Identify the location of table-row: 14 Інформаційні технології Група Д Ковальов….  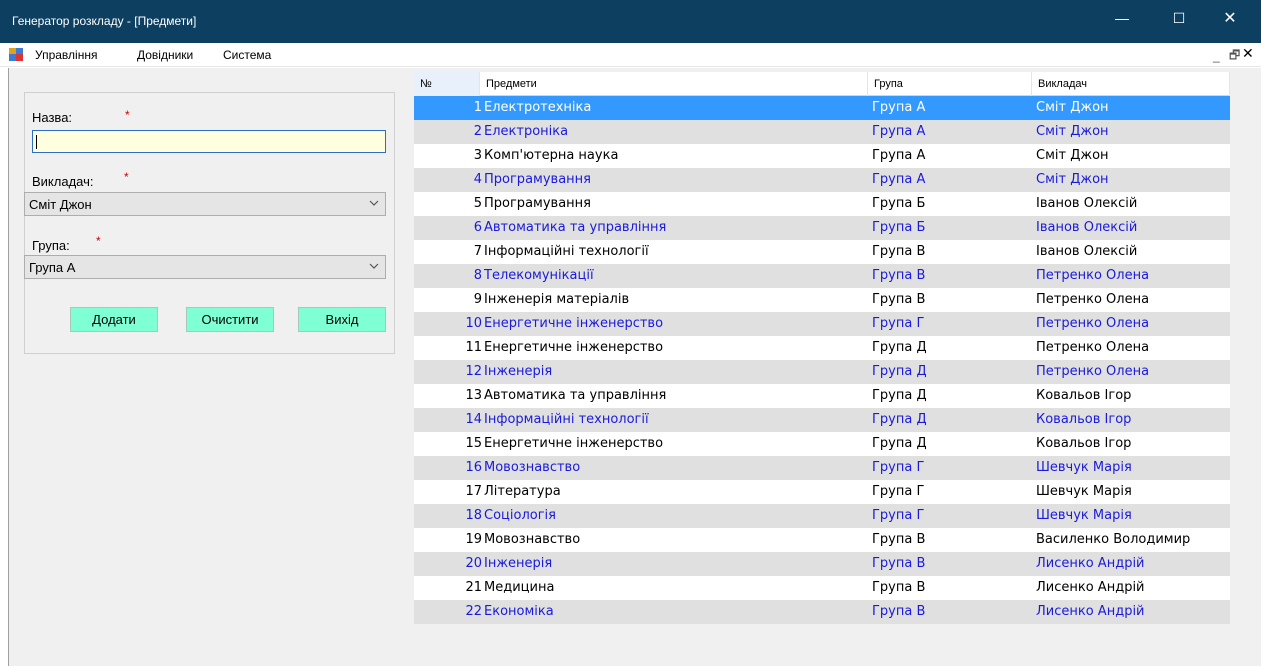
(822, 420).